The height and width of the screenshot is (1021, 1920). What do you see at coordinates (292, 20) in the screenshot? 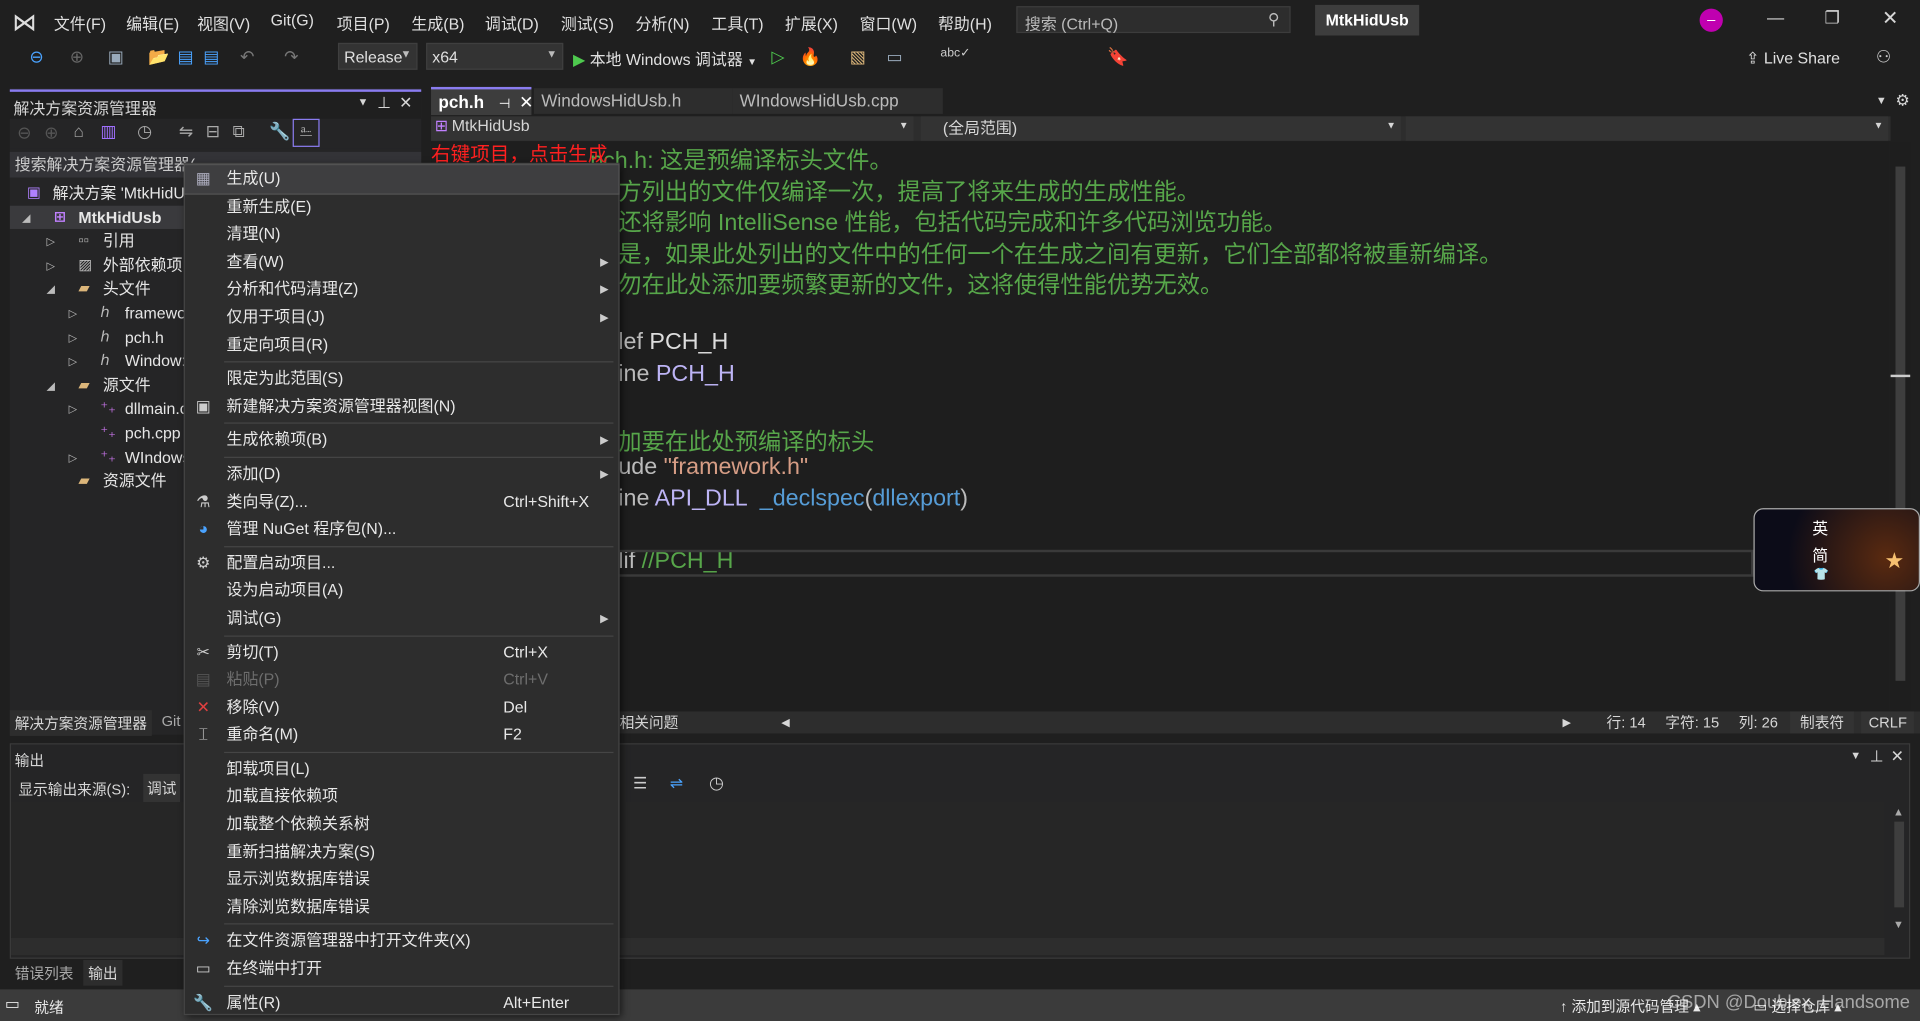
I see `menu-item: Git(G)` at bounding box center [292, 20].